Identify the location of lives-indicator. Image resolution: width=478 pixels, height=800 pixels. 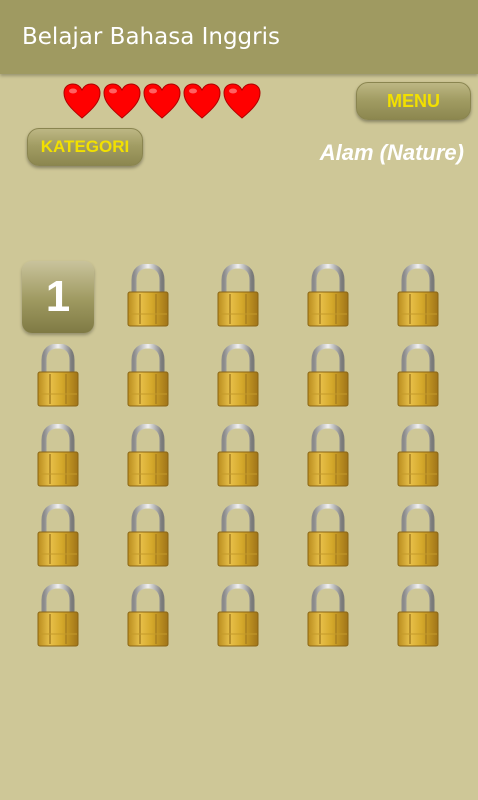
(162, 101).